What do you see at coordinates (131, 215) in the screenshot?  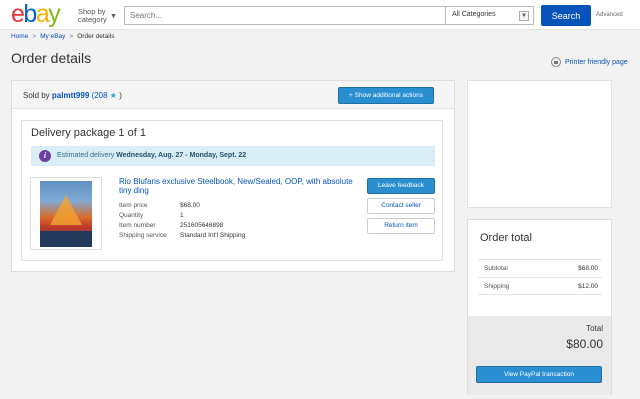 I see `item-detail-key: Quantity` at bounding box center [131, 215].